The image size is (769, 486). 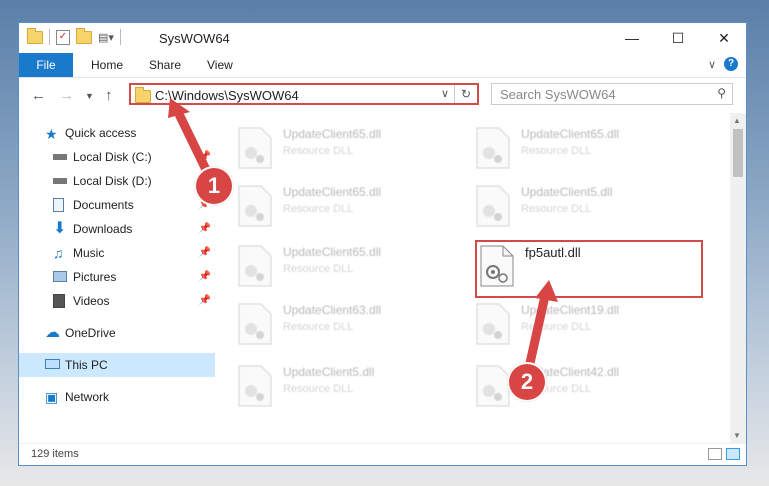 I want to click on callout-2: 2, so click(x=527, y=382).